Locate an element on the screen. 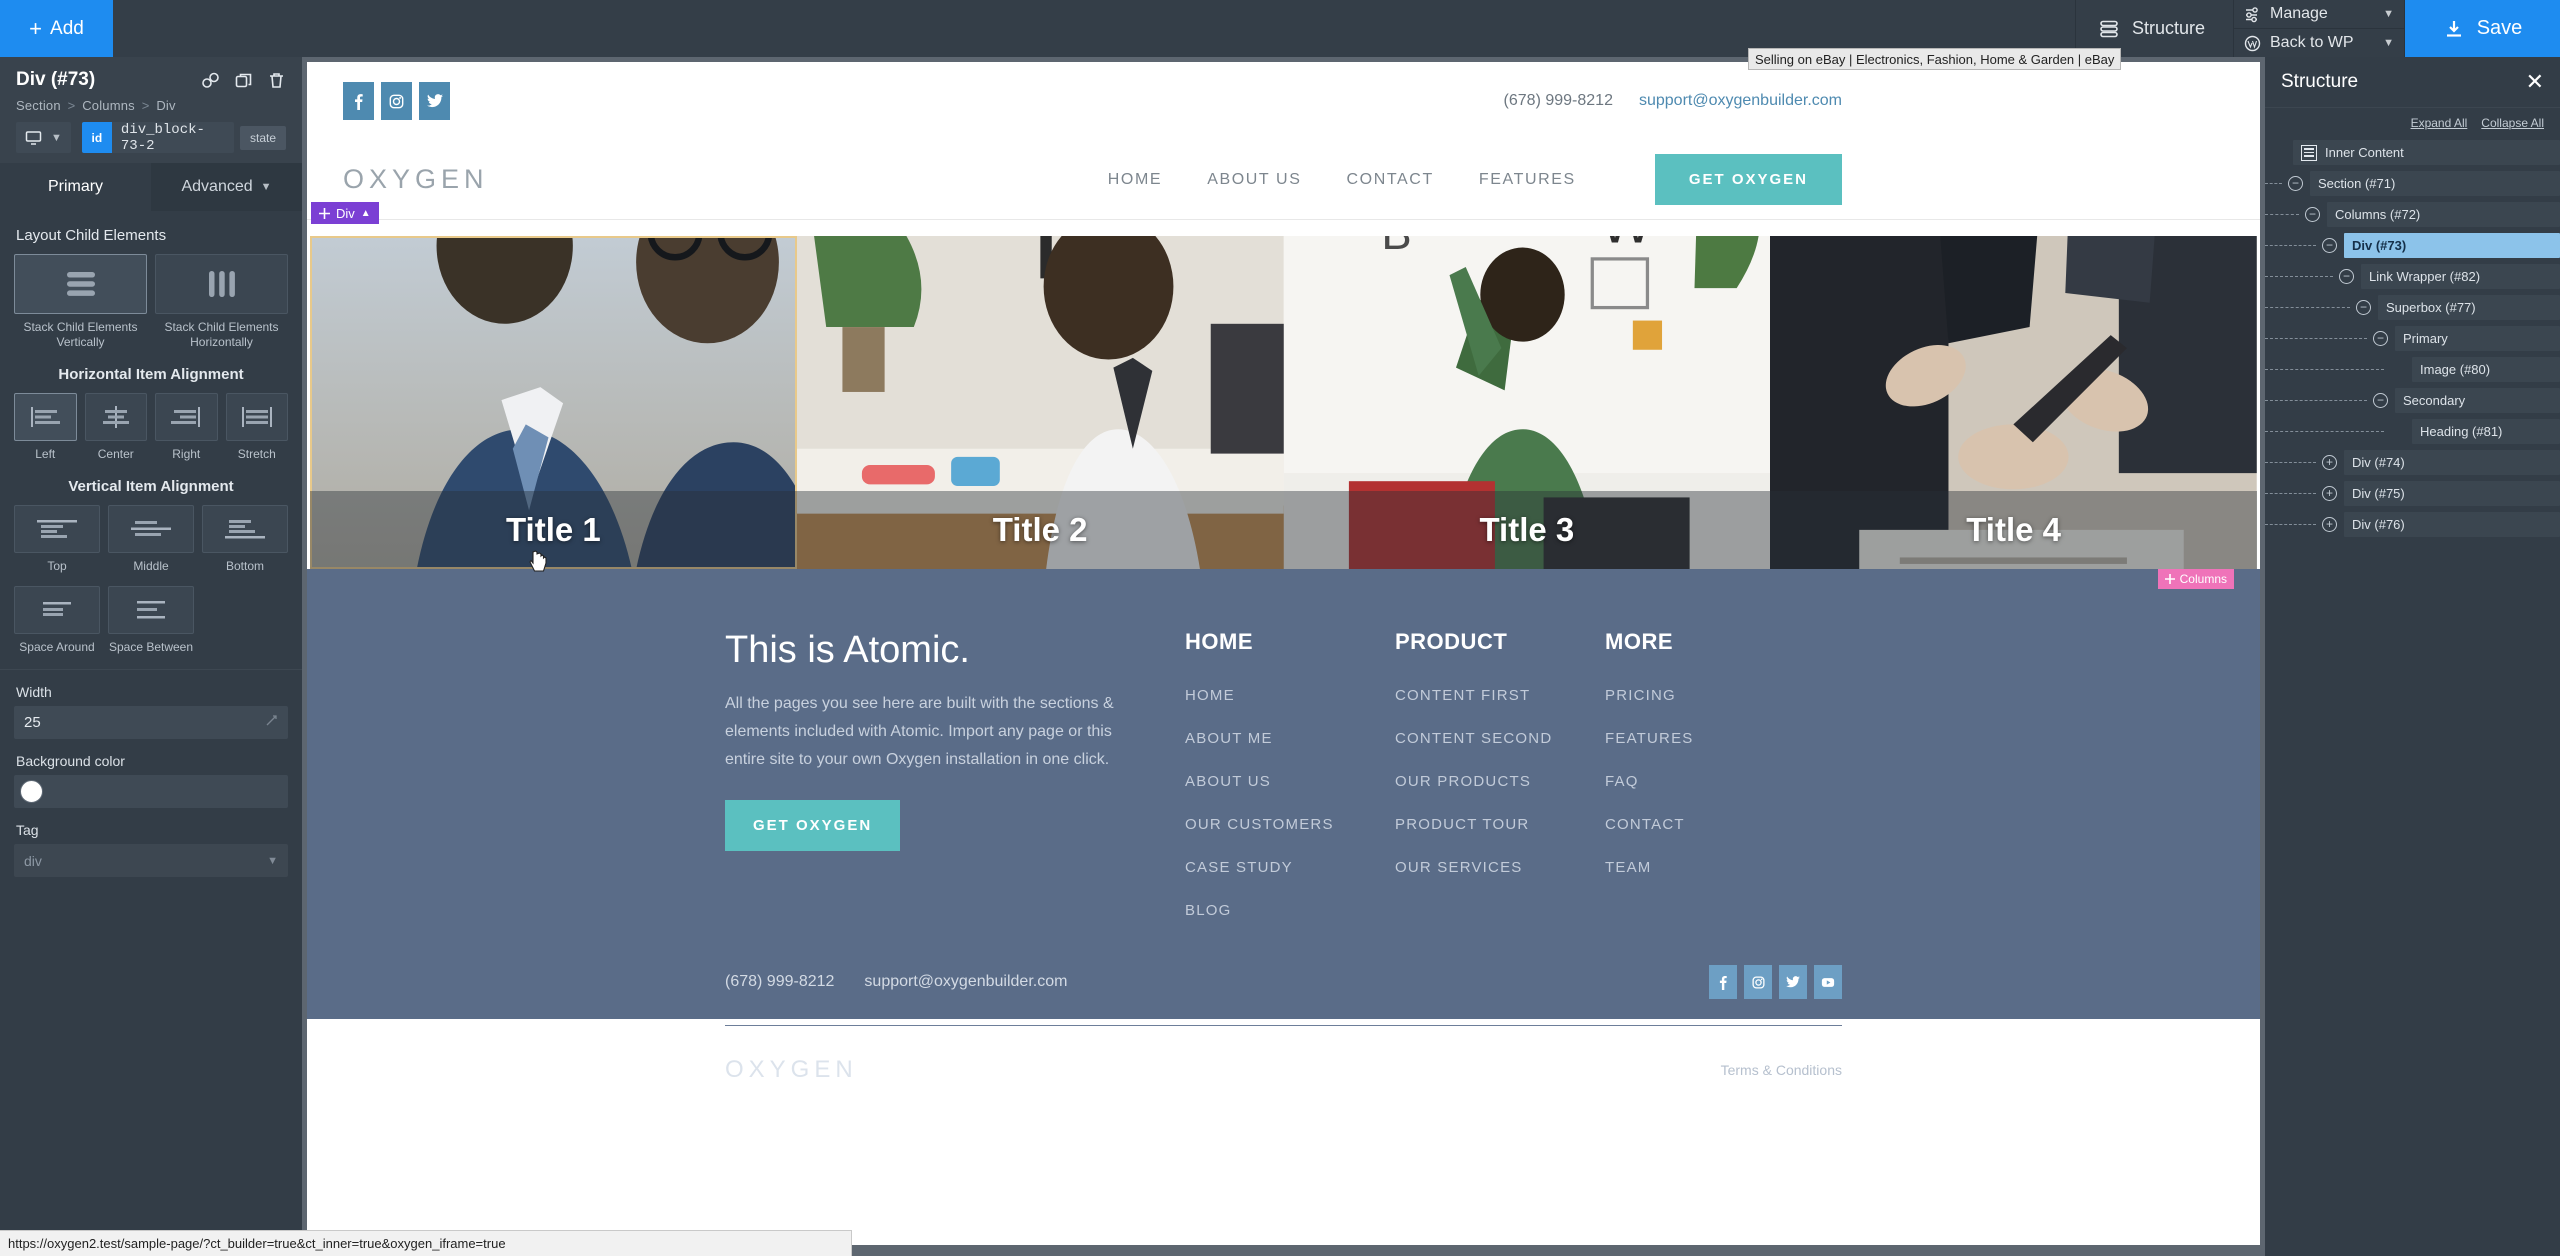  structure-tree-row: + Div (#74) is located at coordinates (2412, 462).